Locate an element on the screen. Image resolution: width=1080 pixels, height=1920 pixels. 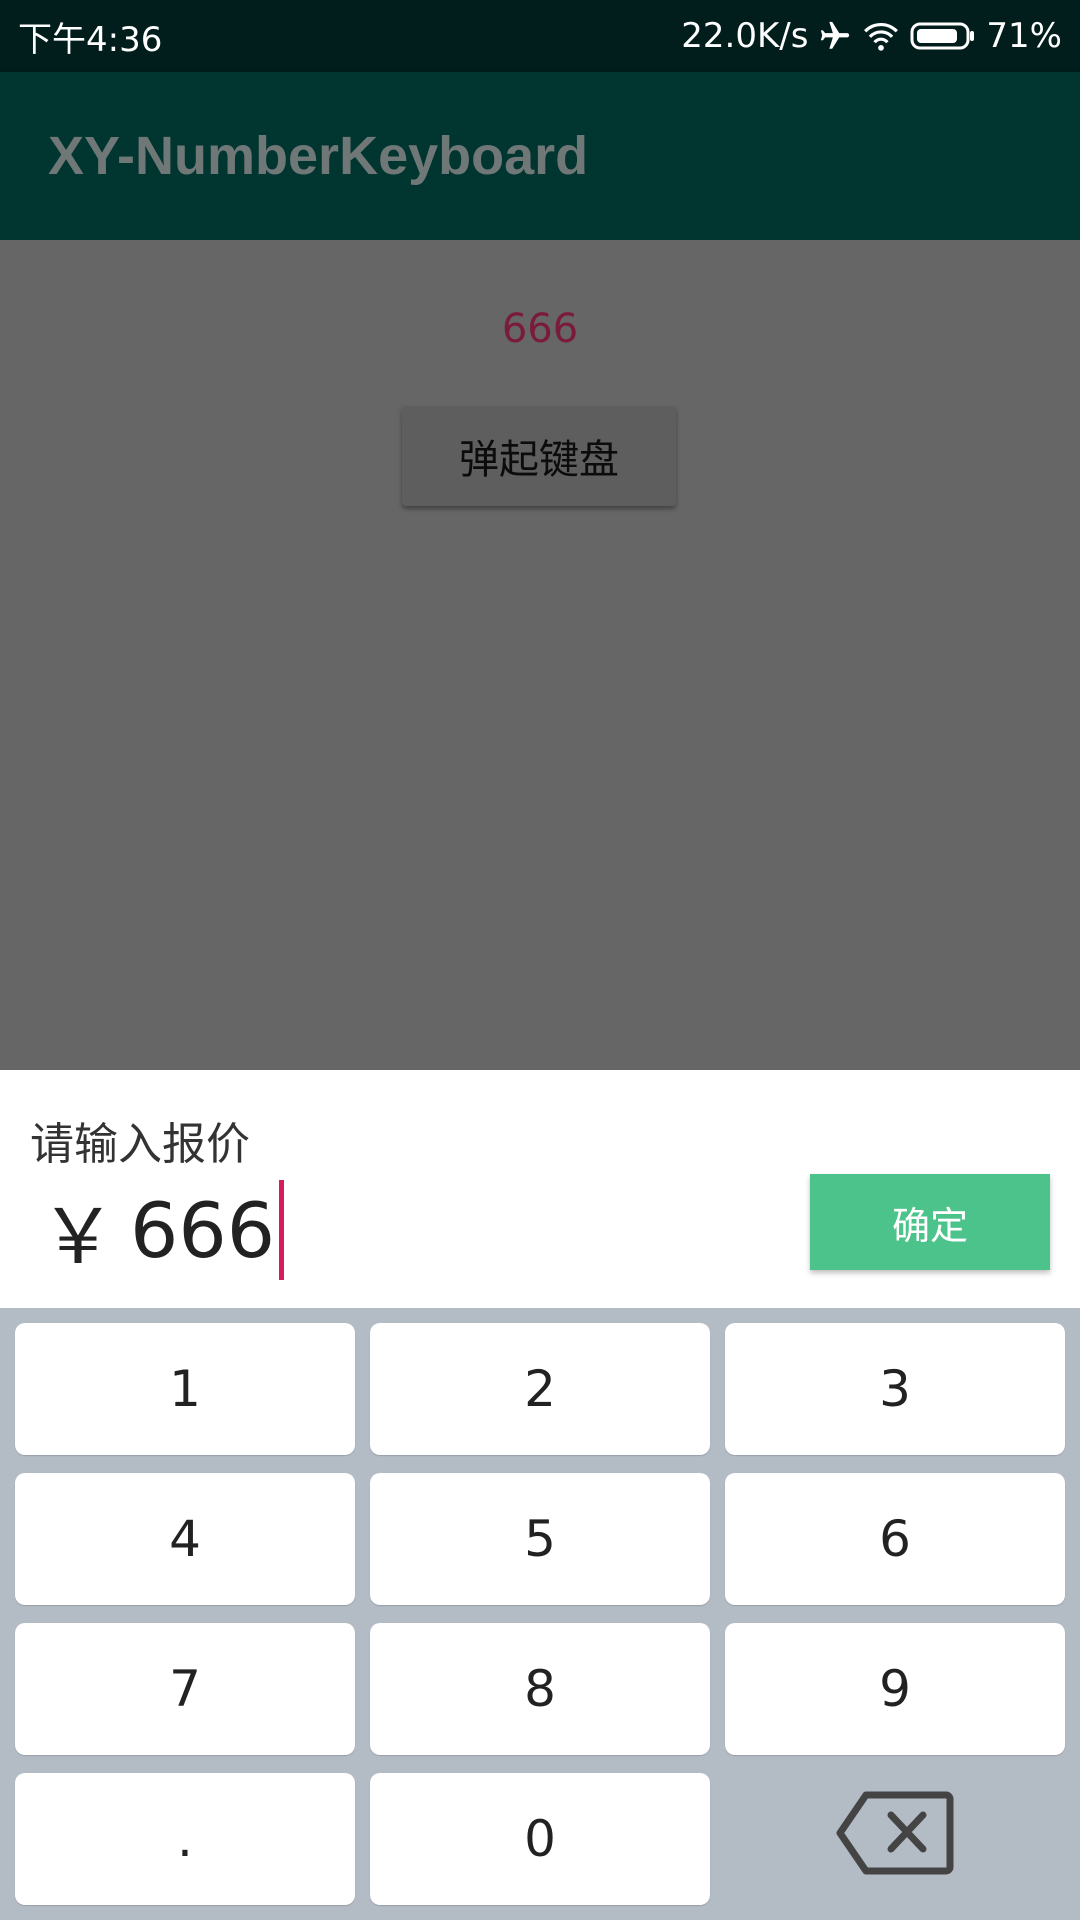
wifi-icon is located at coordinates (881, 36).